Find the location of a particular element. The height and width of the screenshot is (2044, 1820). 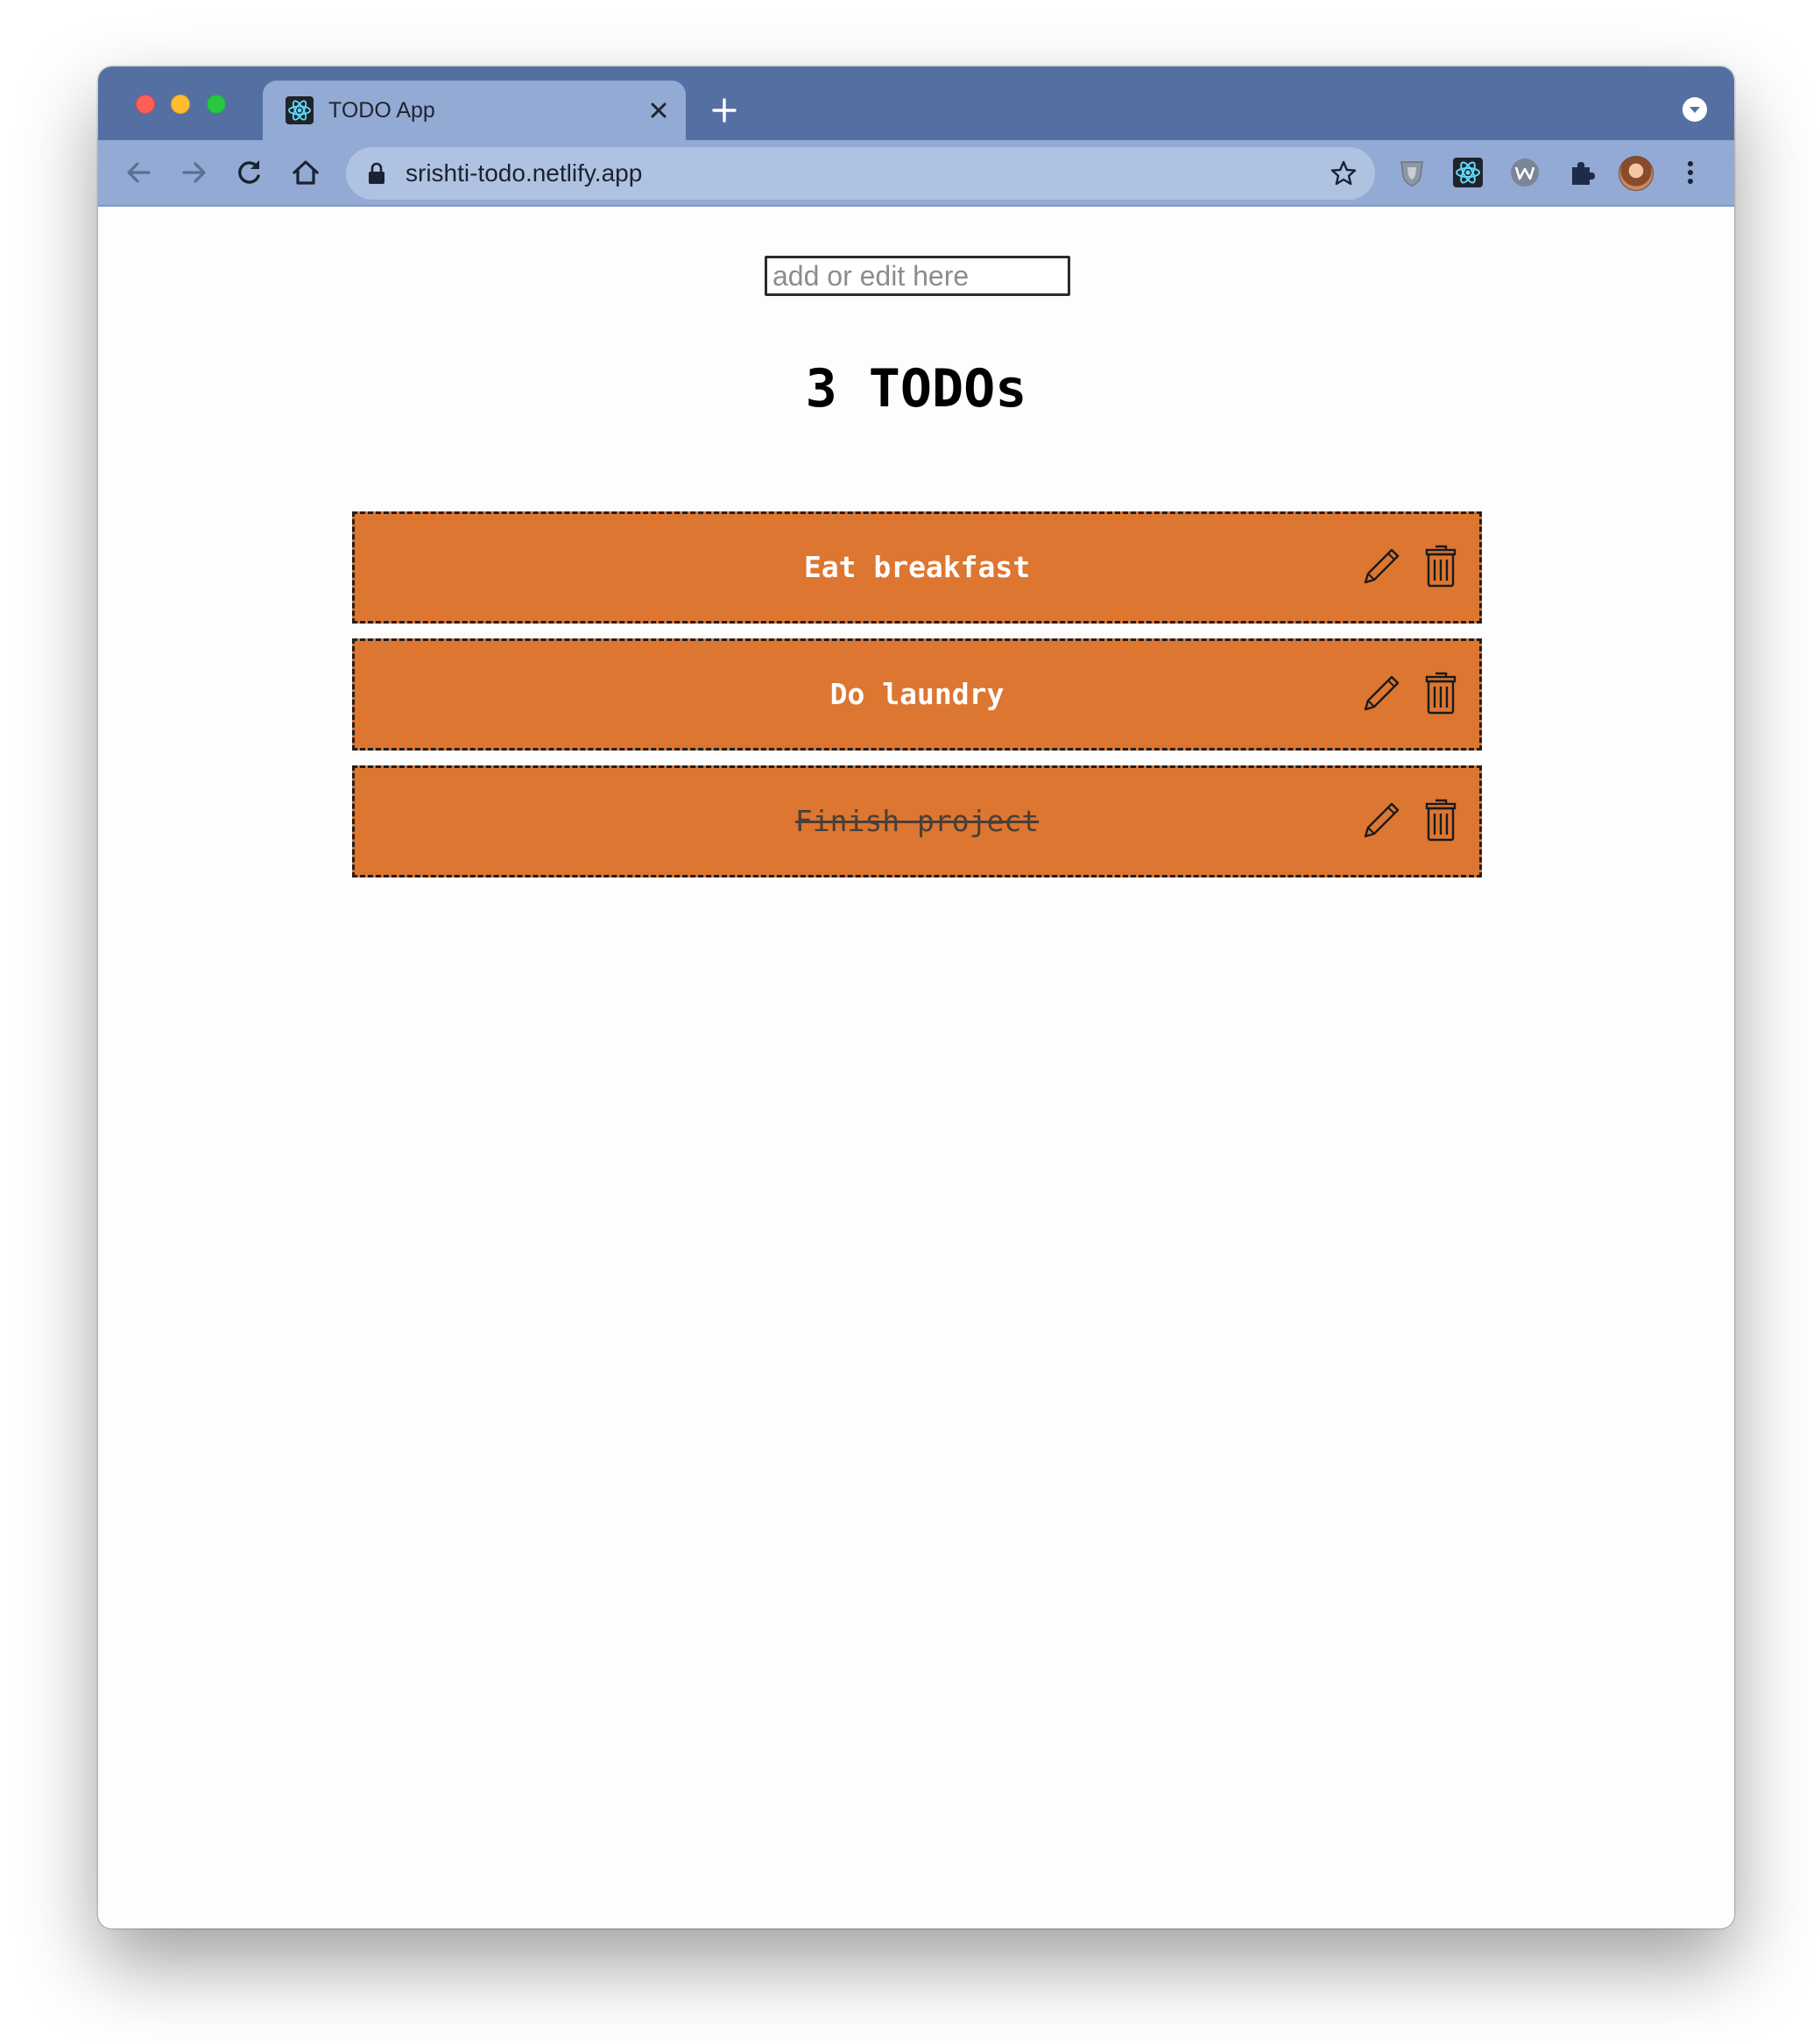

todo-item: Eat breakfast is located at coordinates (917, 567).